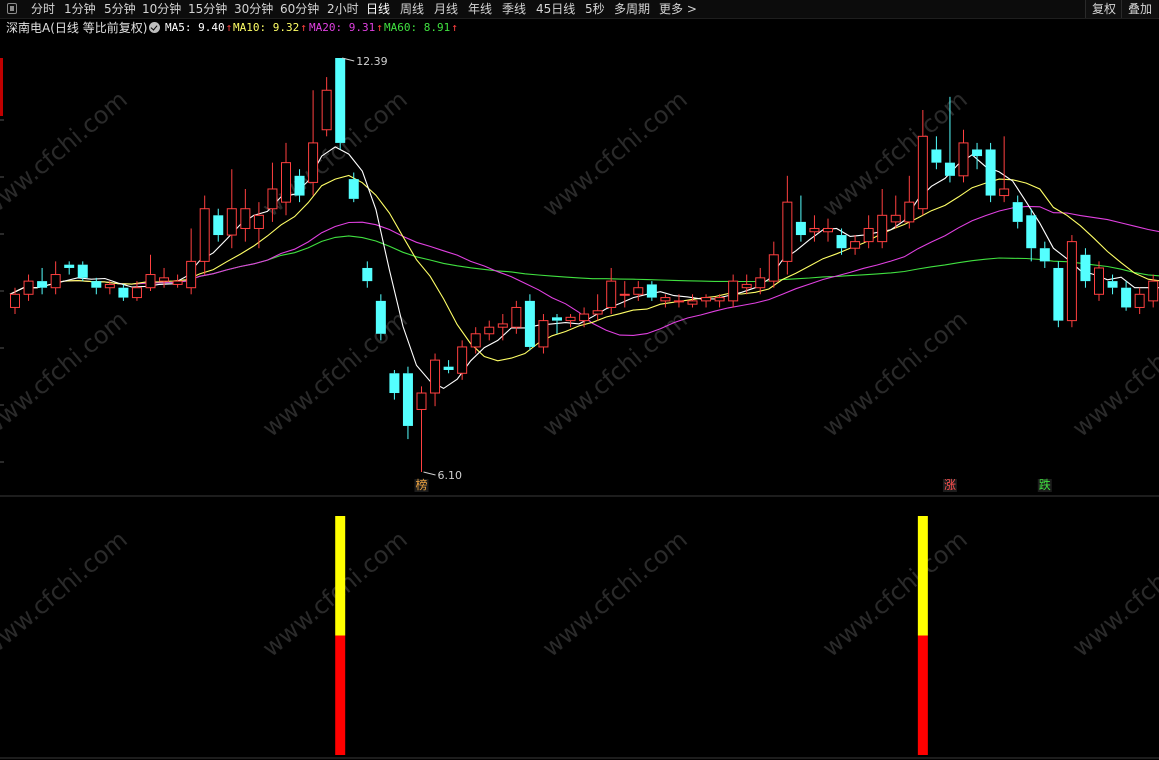 This screenshot has height=760, width=1159. Describe the element at coordinates (372, 61) in the screenshot. I see `high-price-label: 12.39` at that location.